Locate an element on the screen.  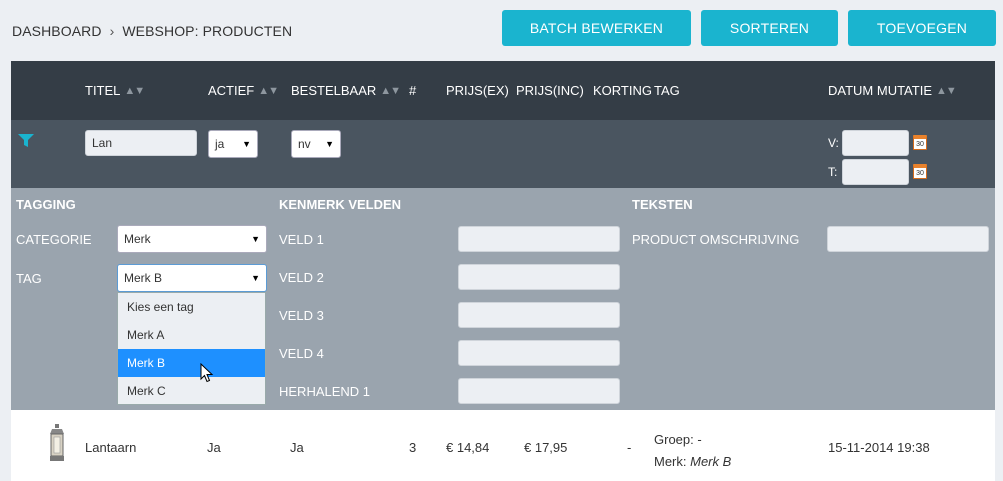
dropdown-option-selected: Merk B is located at coordinates (191, 363).